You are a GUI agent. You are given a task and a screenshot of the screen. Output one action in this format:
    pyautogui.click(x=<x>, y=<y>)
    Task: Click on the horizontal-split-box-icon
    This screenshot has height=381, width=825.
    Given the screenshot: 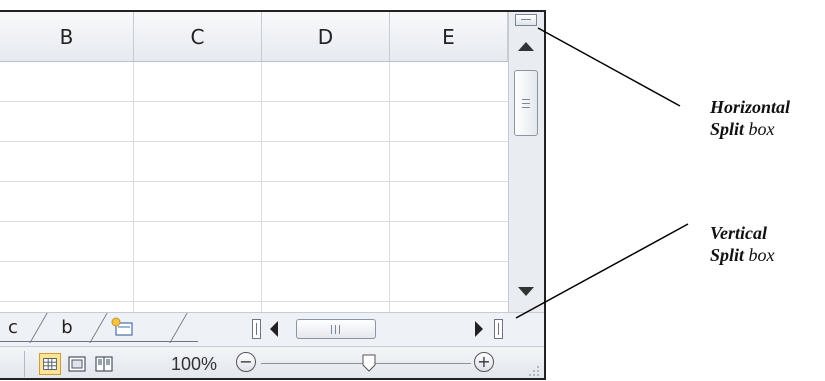 What is the action you would take?
    pyautogui.click(x=526, y=20)
    